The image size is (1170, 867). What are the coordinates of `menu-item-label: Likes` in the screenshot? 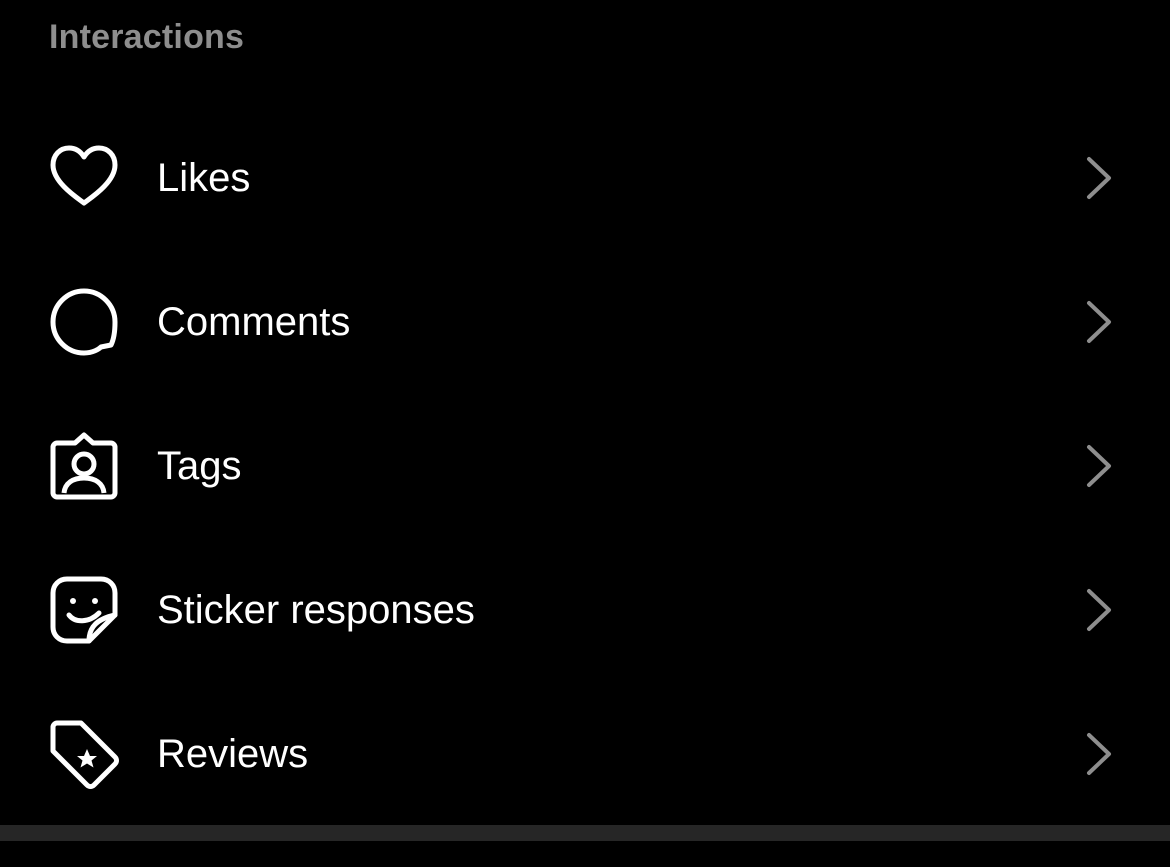 It's located at (204, 178).